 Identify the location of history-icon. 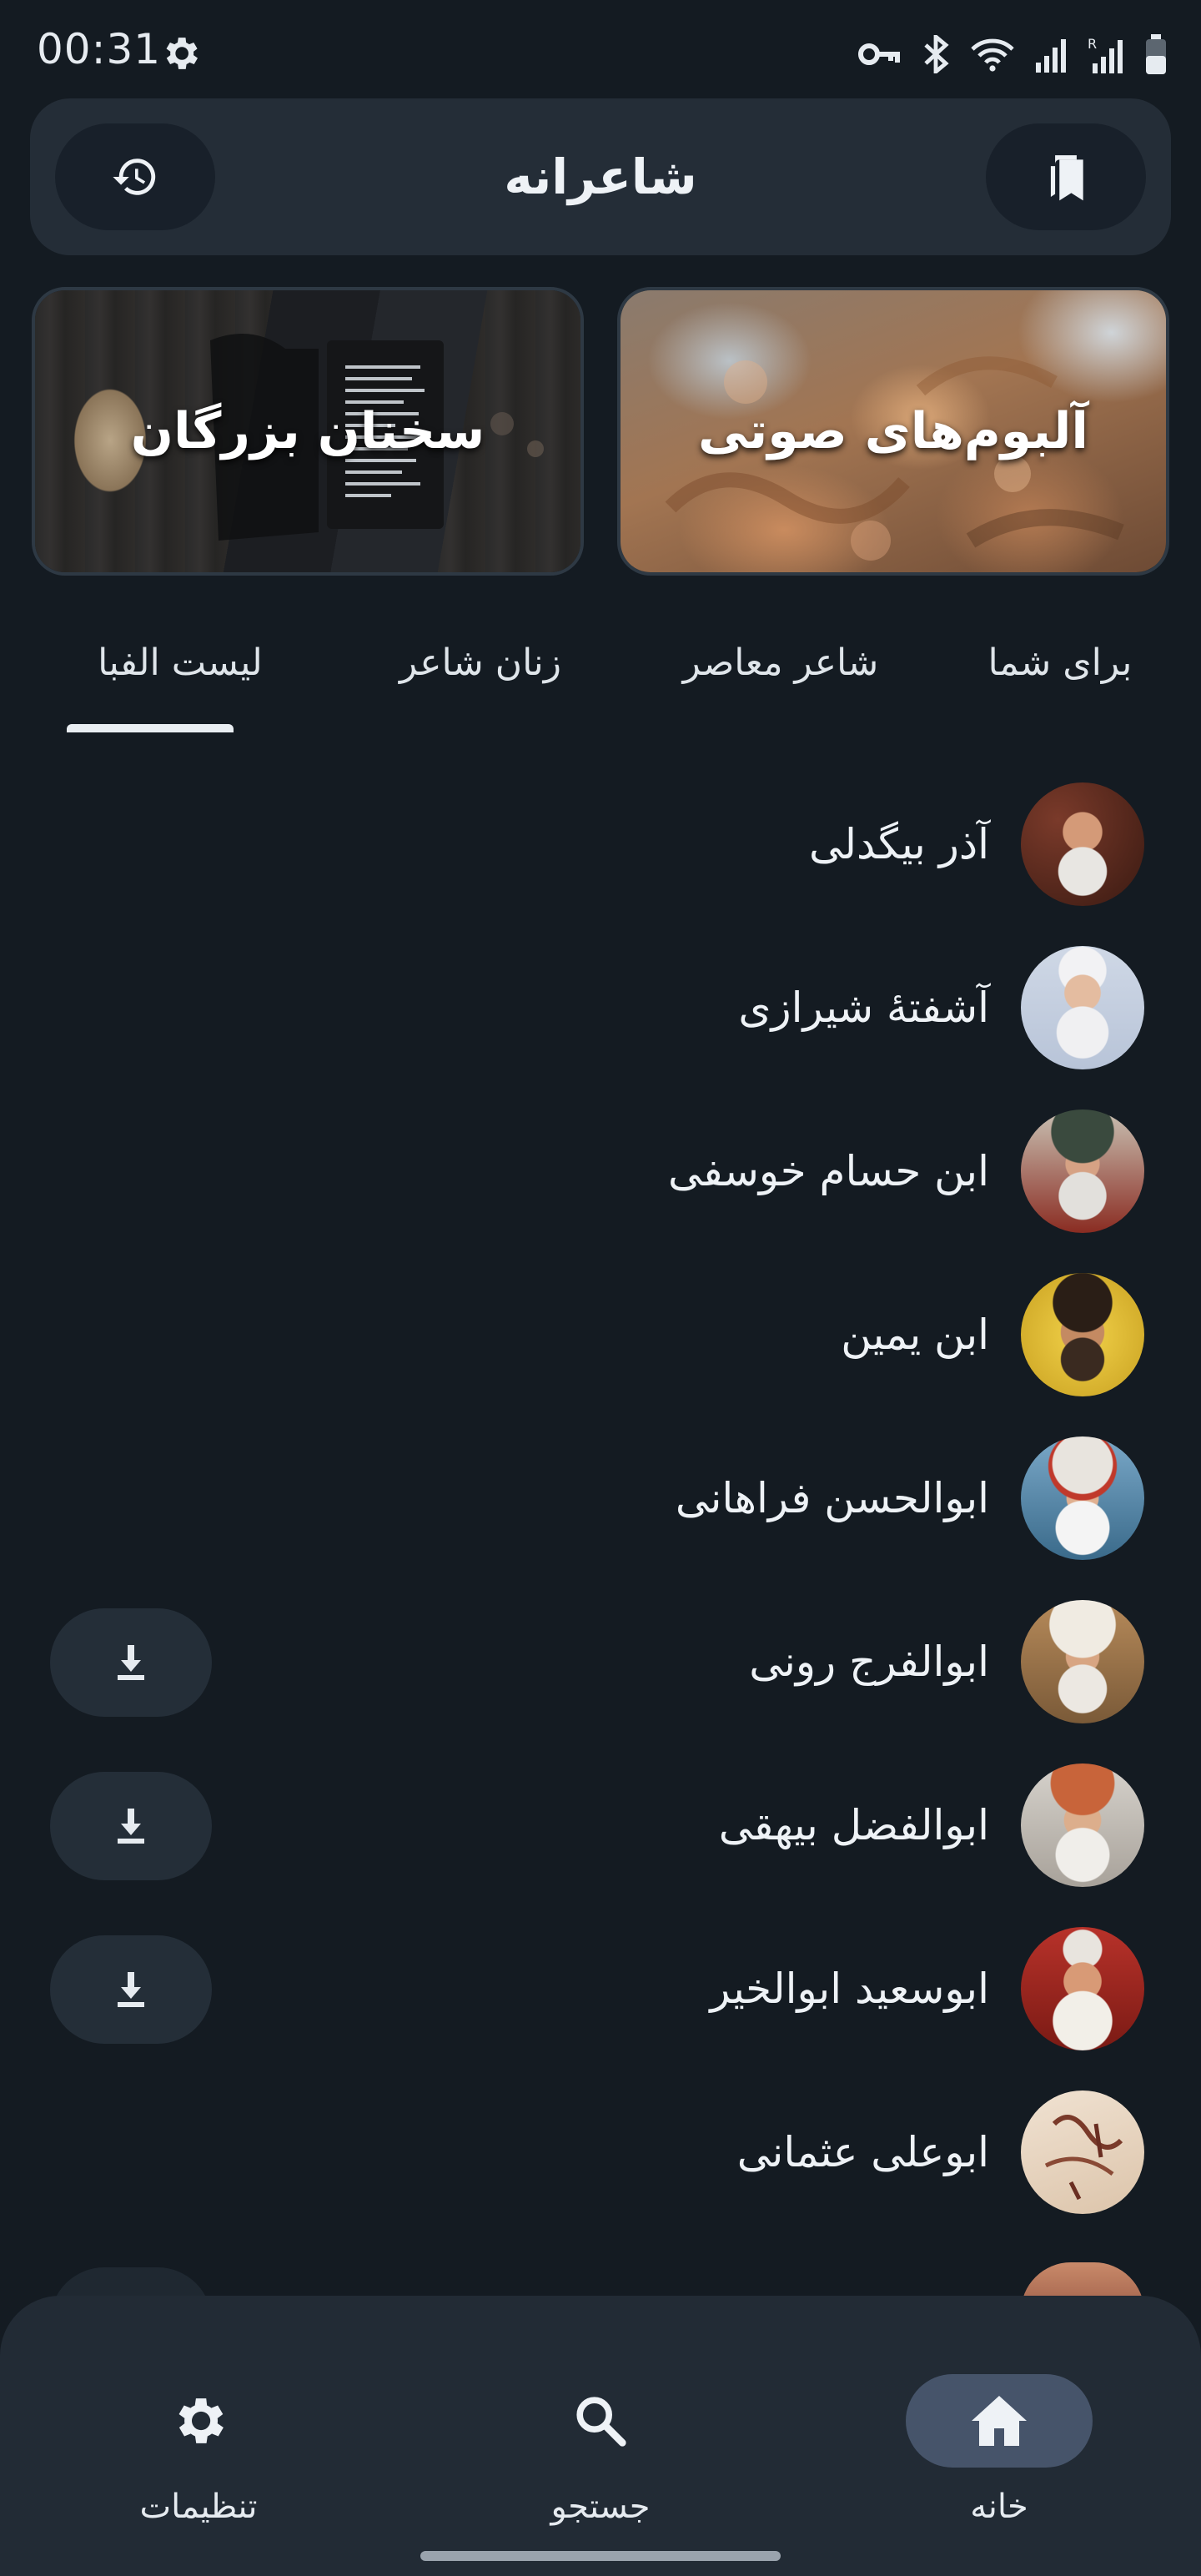
(135, 176).